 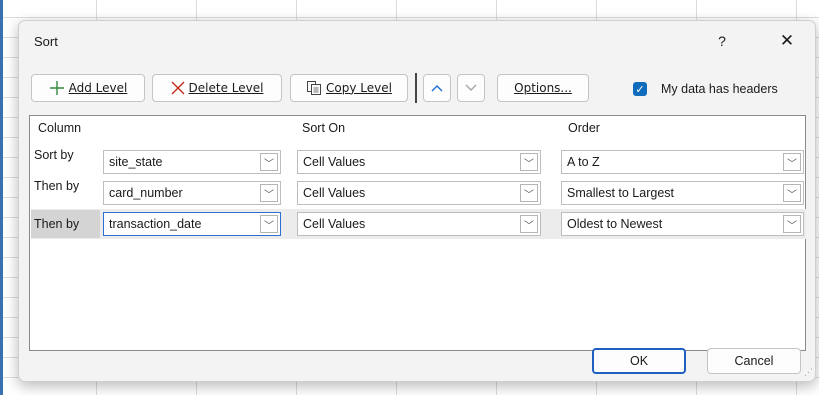 I want to click on order-header: Order, so click(x=584, y=128).